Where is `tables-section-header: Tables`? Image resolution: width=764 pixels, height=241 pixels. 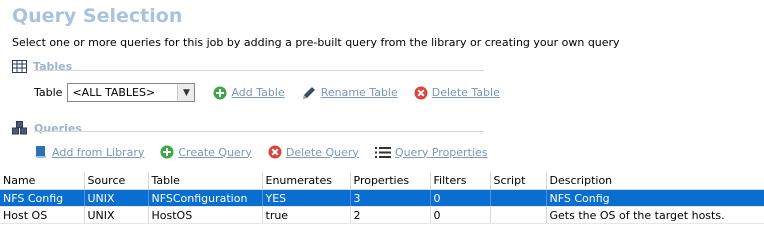 tables-section-header: Tables is located at coordinates (42, 66).